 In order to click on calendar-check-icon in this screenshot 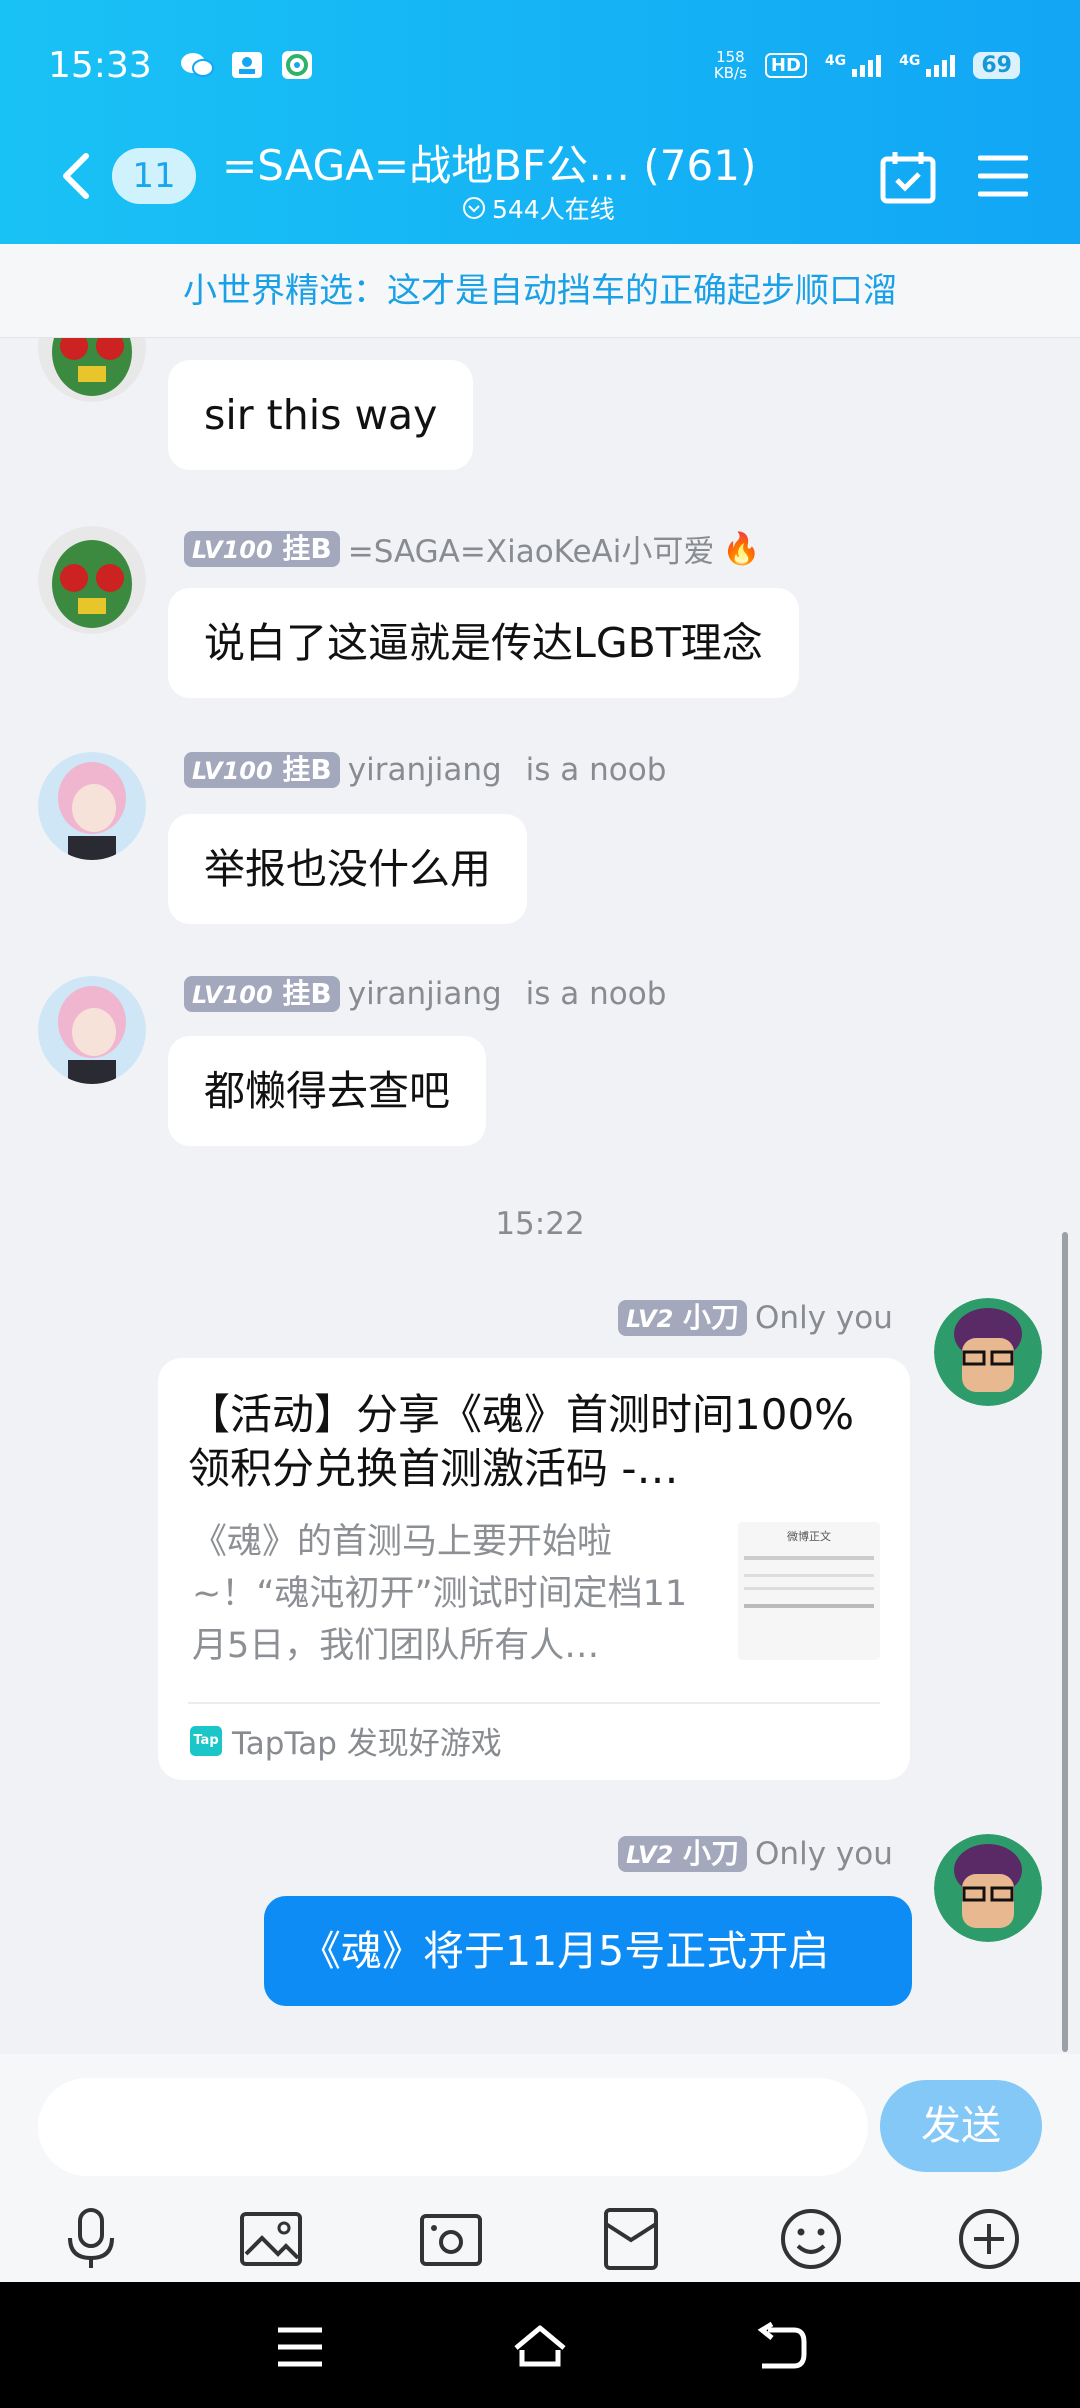, I will do `click(908, 177)`.